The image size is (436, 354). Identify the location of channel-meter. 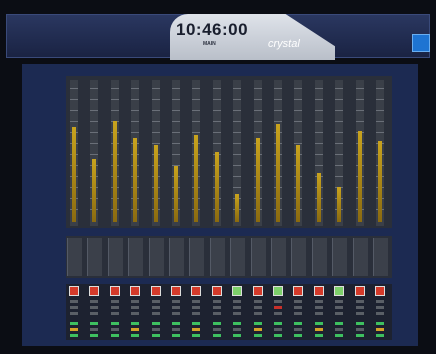
(74, 153).